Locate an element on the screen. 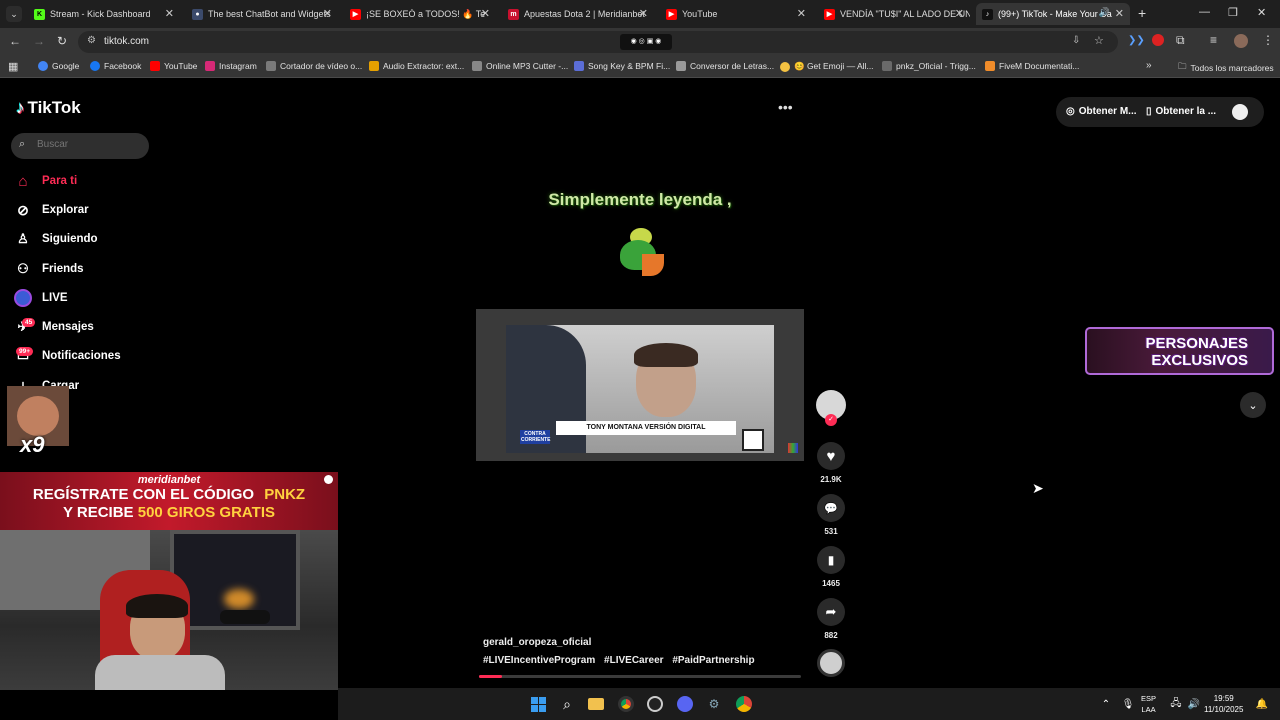 Image resolution: width=1280 pixels, height=720 pixels. speaker-icon: 🔊 is located at coordinates (1104, 12).